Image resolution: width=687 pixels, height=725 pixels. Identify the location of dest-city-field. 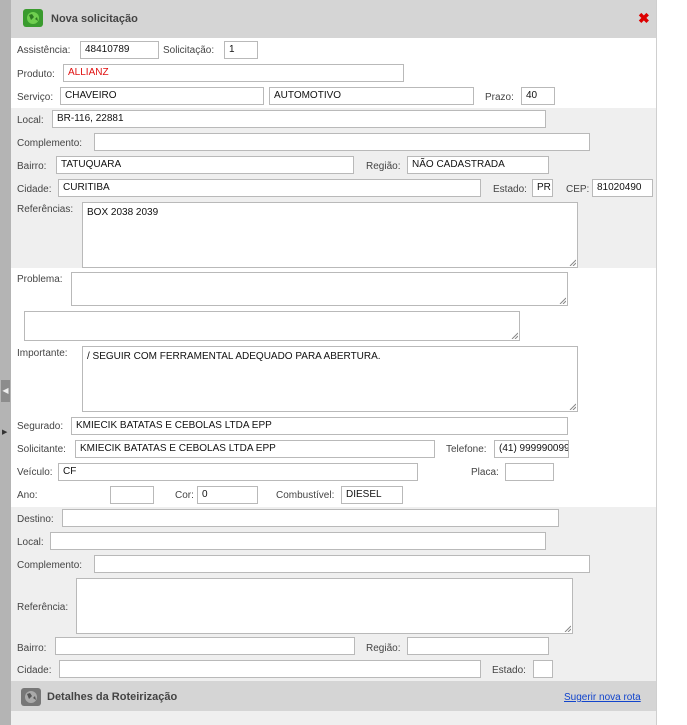
(270, 669).